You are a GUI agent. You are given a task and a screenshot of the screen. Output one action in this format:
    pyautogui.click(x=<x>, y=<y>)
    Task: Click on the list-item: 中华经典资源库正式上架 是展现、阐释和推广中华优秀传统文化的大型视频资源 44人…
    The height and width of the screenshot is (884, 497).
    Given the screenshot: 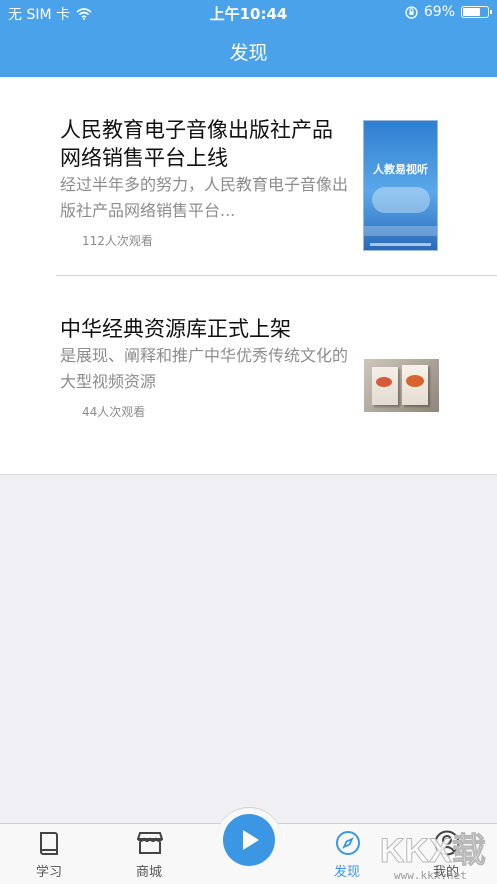 What is the action you would take?
    pyautogui.click(x=276, y=375)
    